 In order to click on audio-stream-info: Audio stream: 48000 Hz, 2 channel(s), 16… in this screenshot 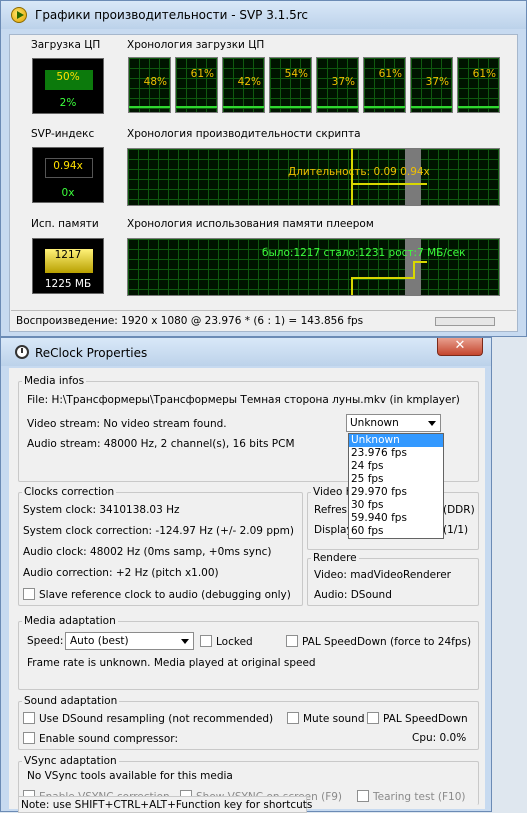, I will do `click(161, 444)`.